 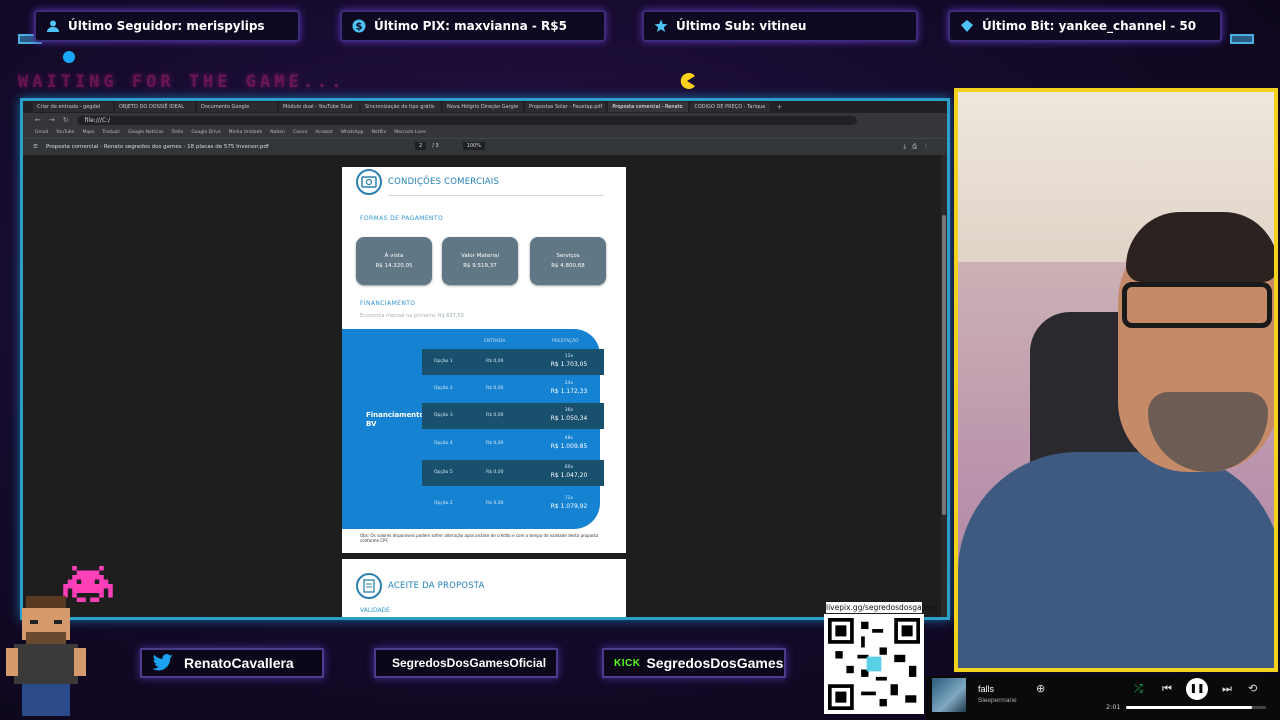 I want to click on pdf-page: ACEITE DA PROPOSTA VALIDADE, so click(x=484, y=588).